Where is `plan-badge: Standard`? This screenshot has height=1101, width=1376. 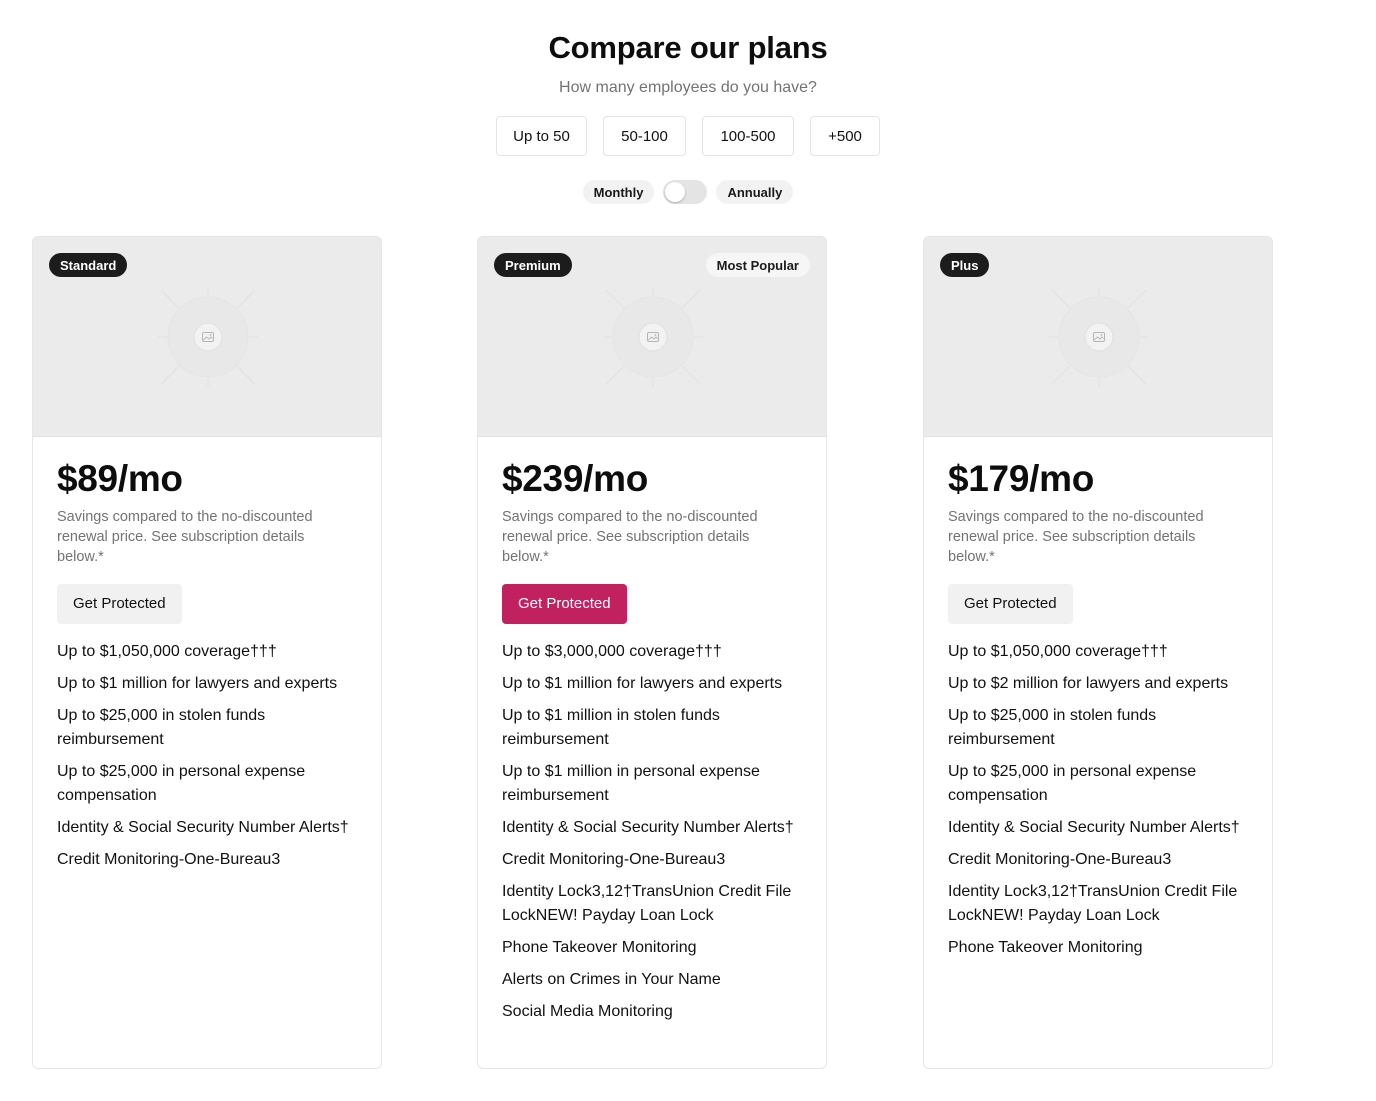
plan-badge: Standard is located at coordinates (88, 265).